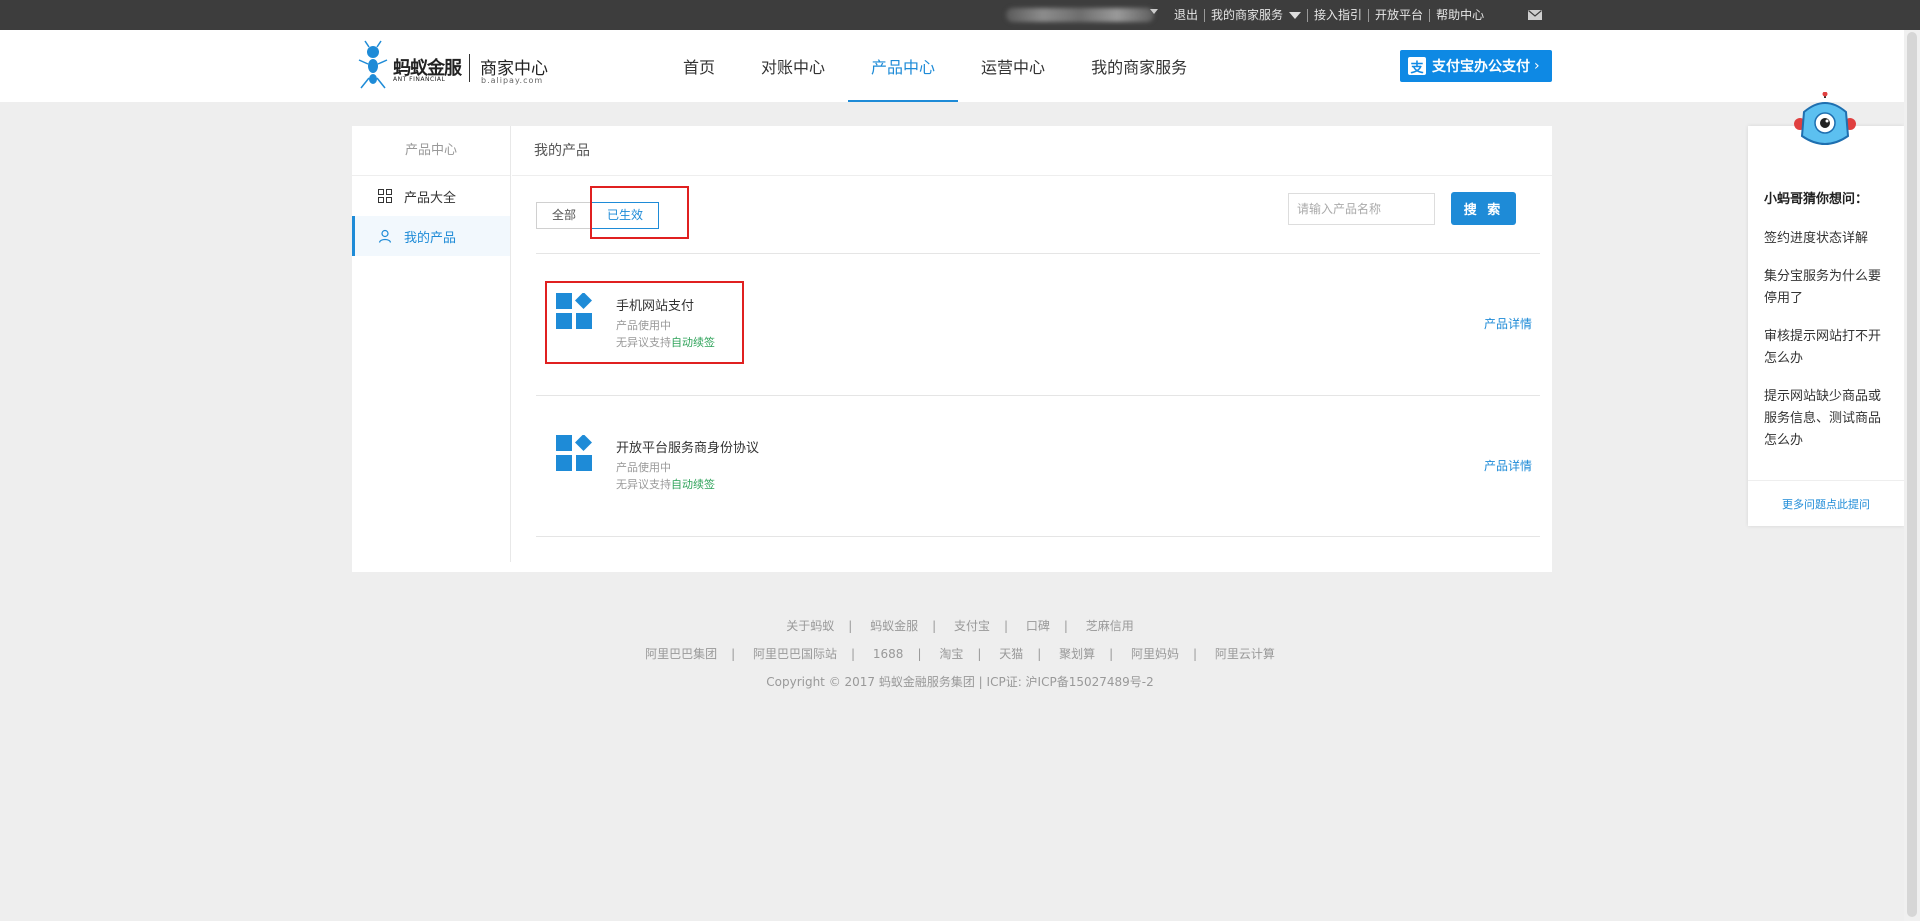 Image resolution: width=1920 pixels, height=921 pixels. What do you see at coordinates (431, 344) in the screenshot?
I see `sidebar: 产品中心 产品大全 我的产品` at bounding box center [431, 344].